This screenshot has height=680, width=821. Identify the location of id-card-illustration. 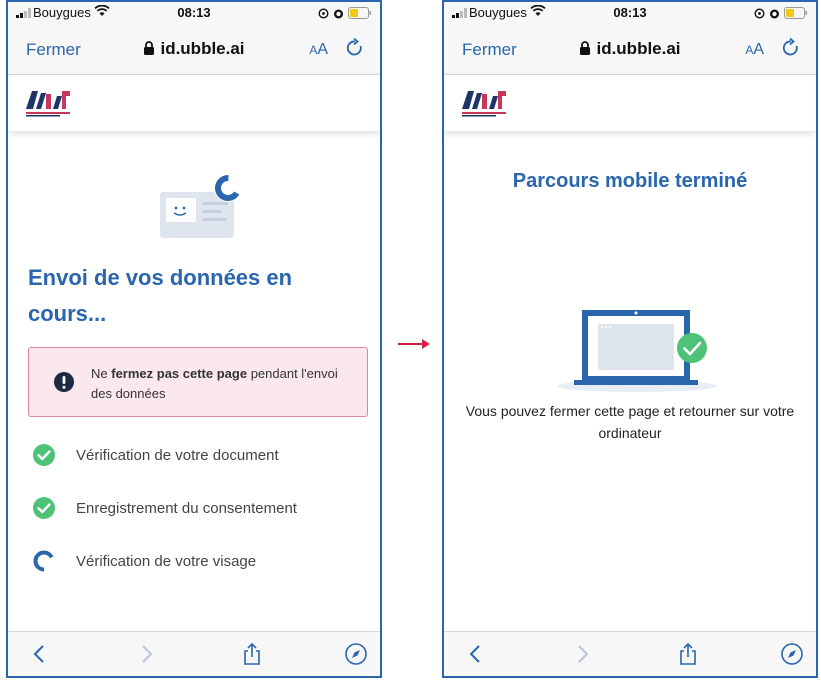
(201, 206).